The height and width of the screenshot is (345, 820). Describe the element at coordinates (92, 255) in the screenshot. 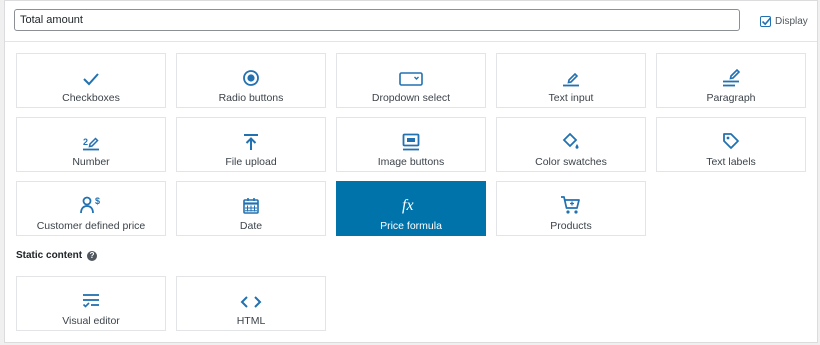

I see `help-icon: ?` at that location.